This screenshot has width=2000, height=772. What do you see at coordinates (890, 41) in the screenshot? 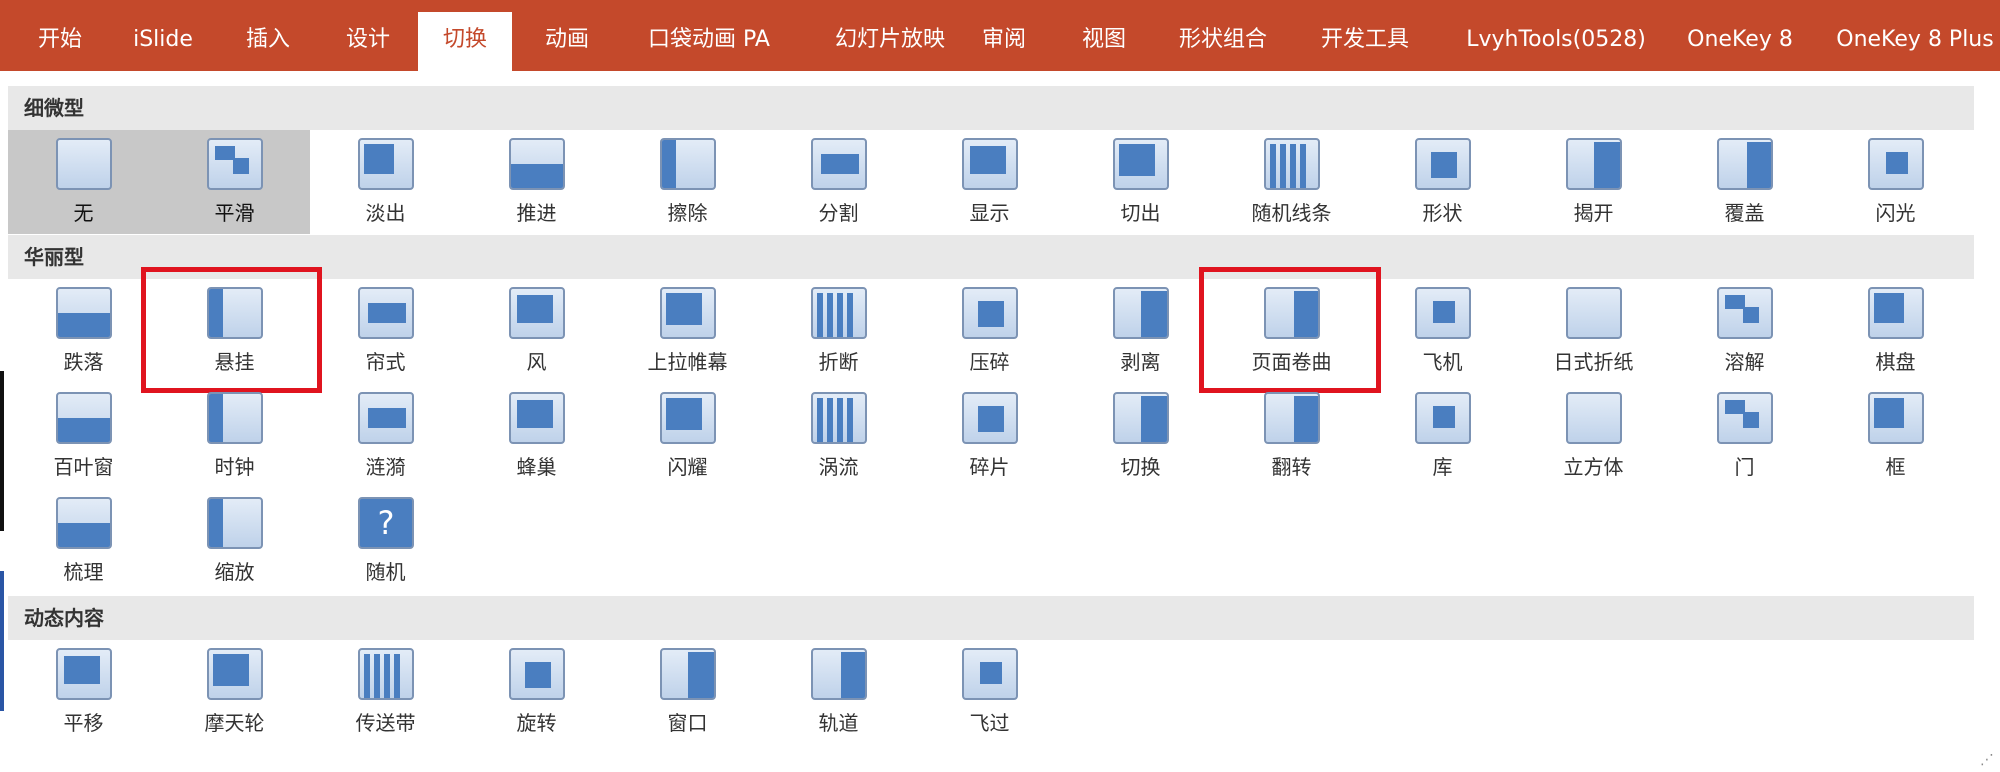
I see `tab-7: 幻灯片放映` at bounding box center [890, 41].